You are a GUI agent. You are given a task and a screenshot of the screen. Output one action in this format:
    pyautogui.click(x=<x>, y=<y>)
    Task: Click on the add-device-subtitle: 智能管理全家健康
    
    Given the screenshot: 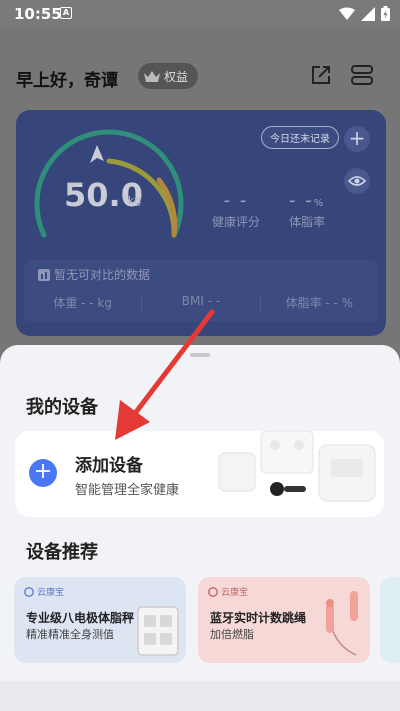 What is the action you would take?
    pyautogui.click(x=127, y=490)
    